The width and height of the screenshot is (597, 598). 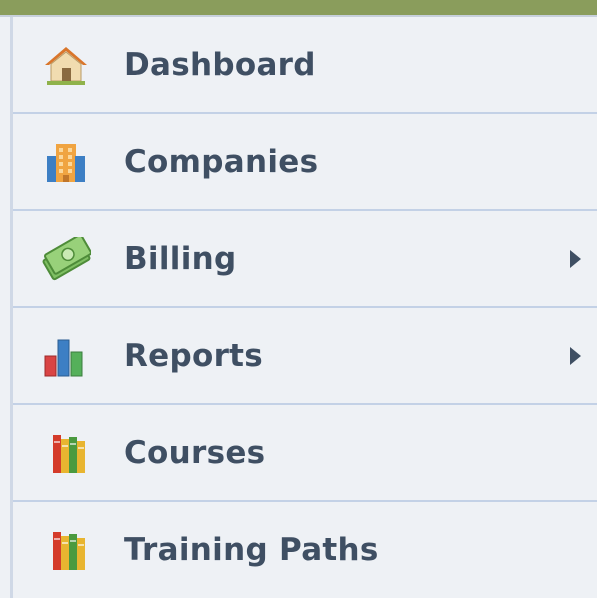 What do you see at coordinates (180, 258) in the screenshot?
I see `nav-label: Billing` at bounding box center [180, 258].